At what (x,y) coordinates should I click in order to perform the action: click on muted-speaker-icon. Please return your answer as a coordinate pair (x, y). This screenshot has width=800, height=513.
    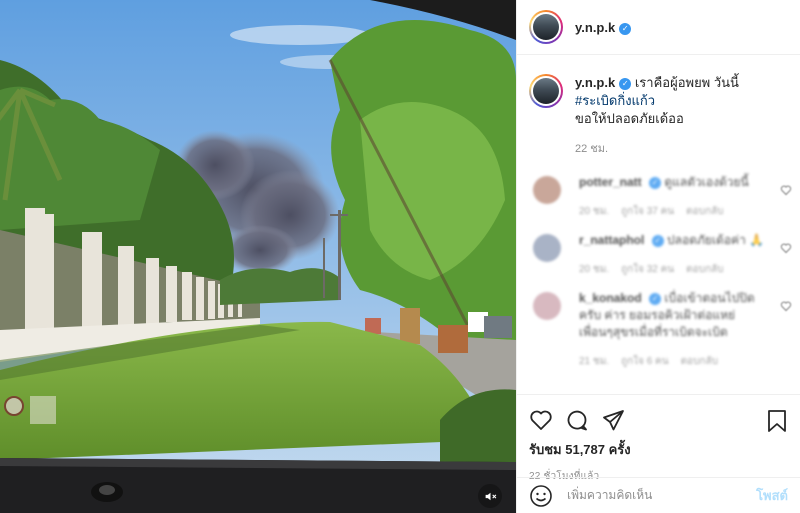
    Looking at the image, I should click on (490, 496).